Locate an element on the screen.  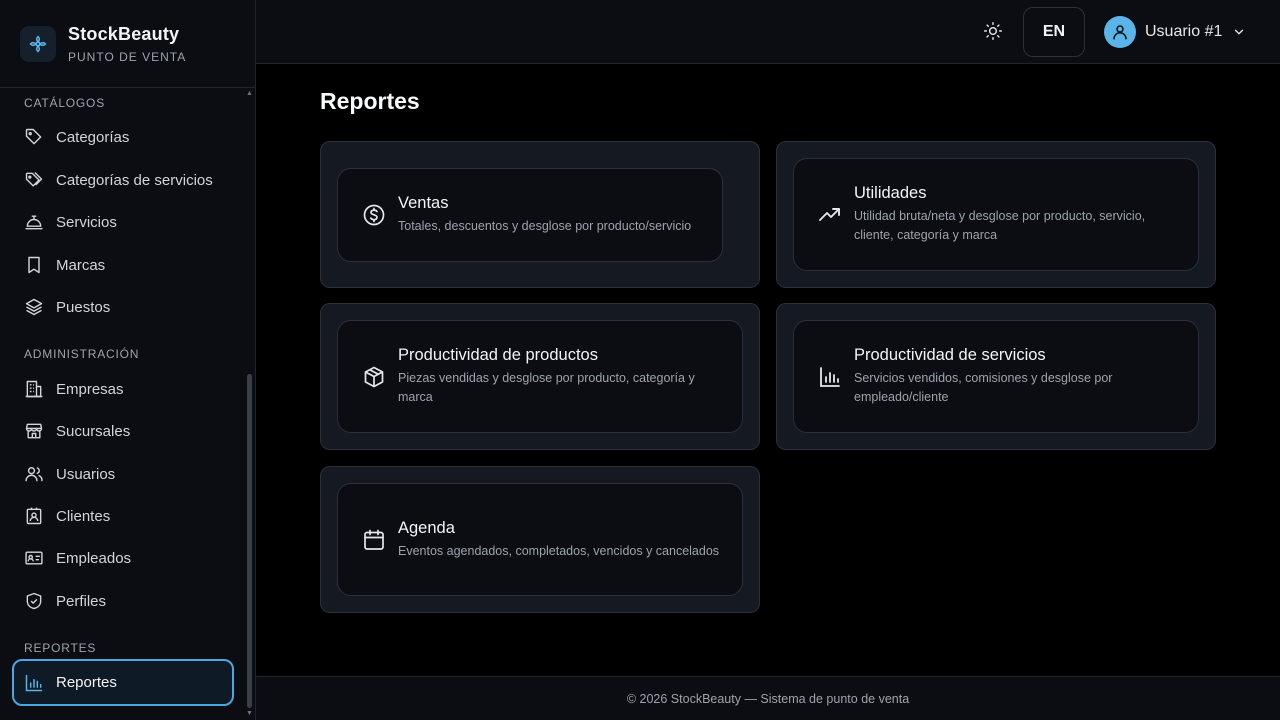
card-title: Productividad de servicios is located at coordinates (950, 355).